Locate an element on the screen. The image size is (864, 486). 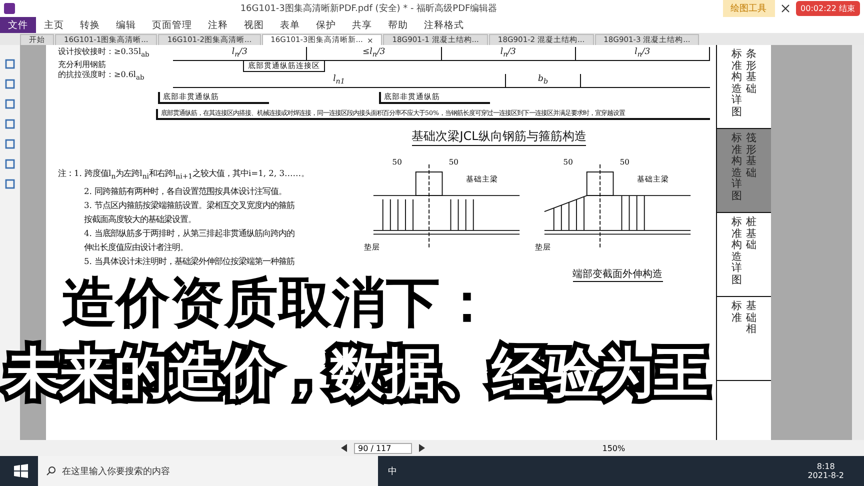
detail-caption: 端部变截面外伸构造 is located at coordinates (617, 274).